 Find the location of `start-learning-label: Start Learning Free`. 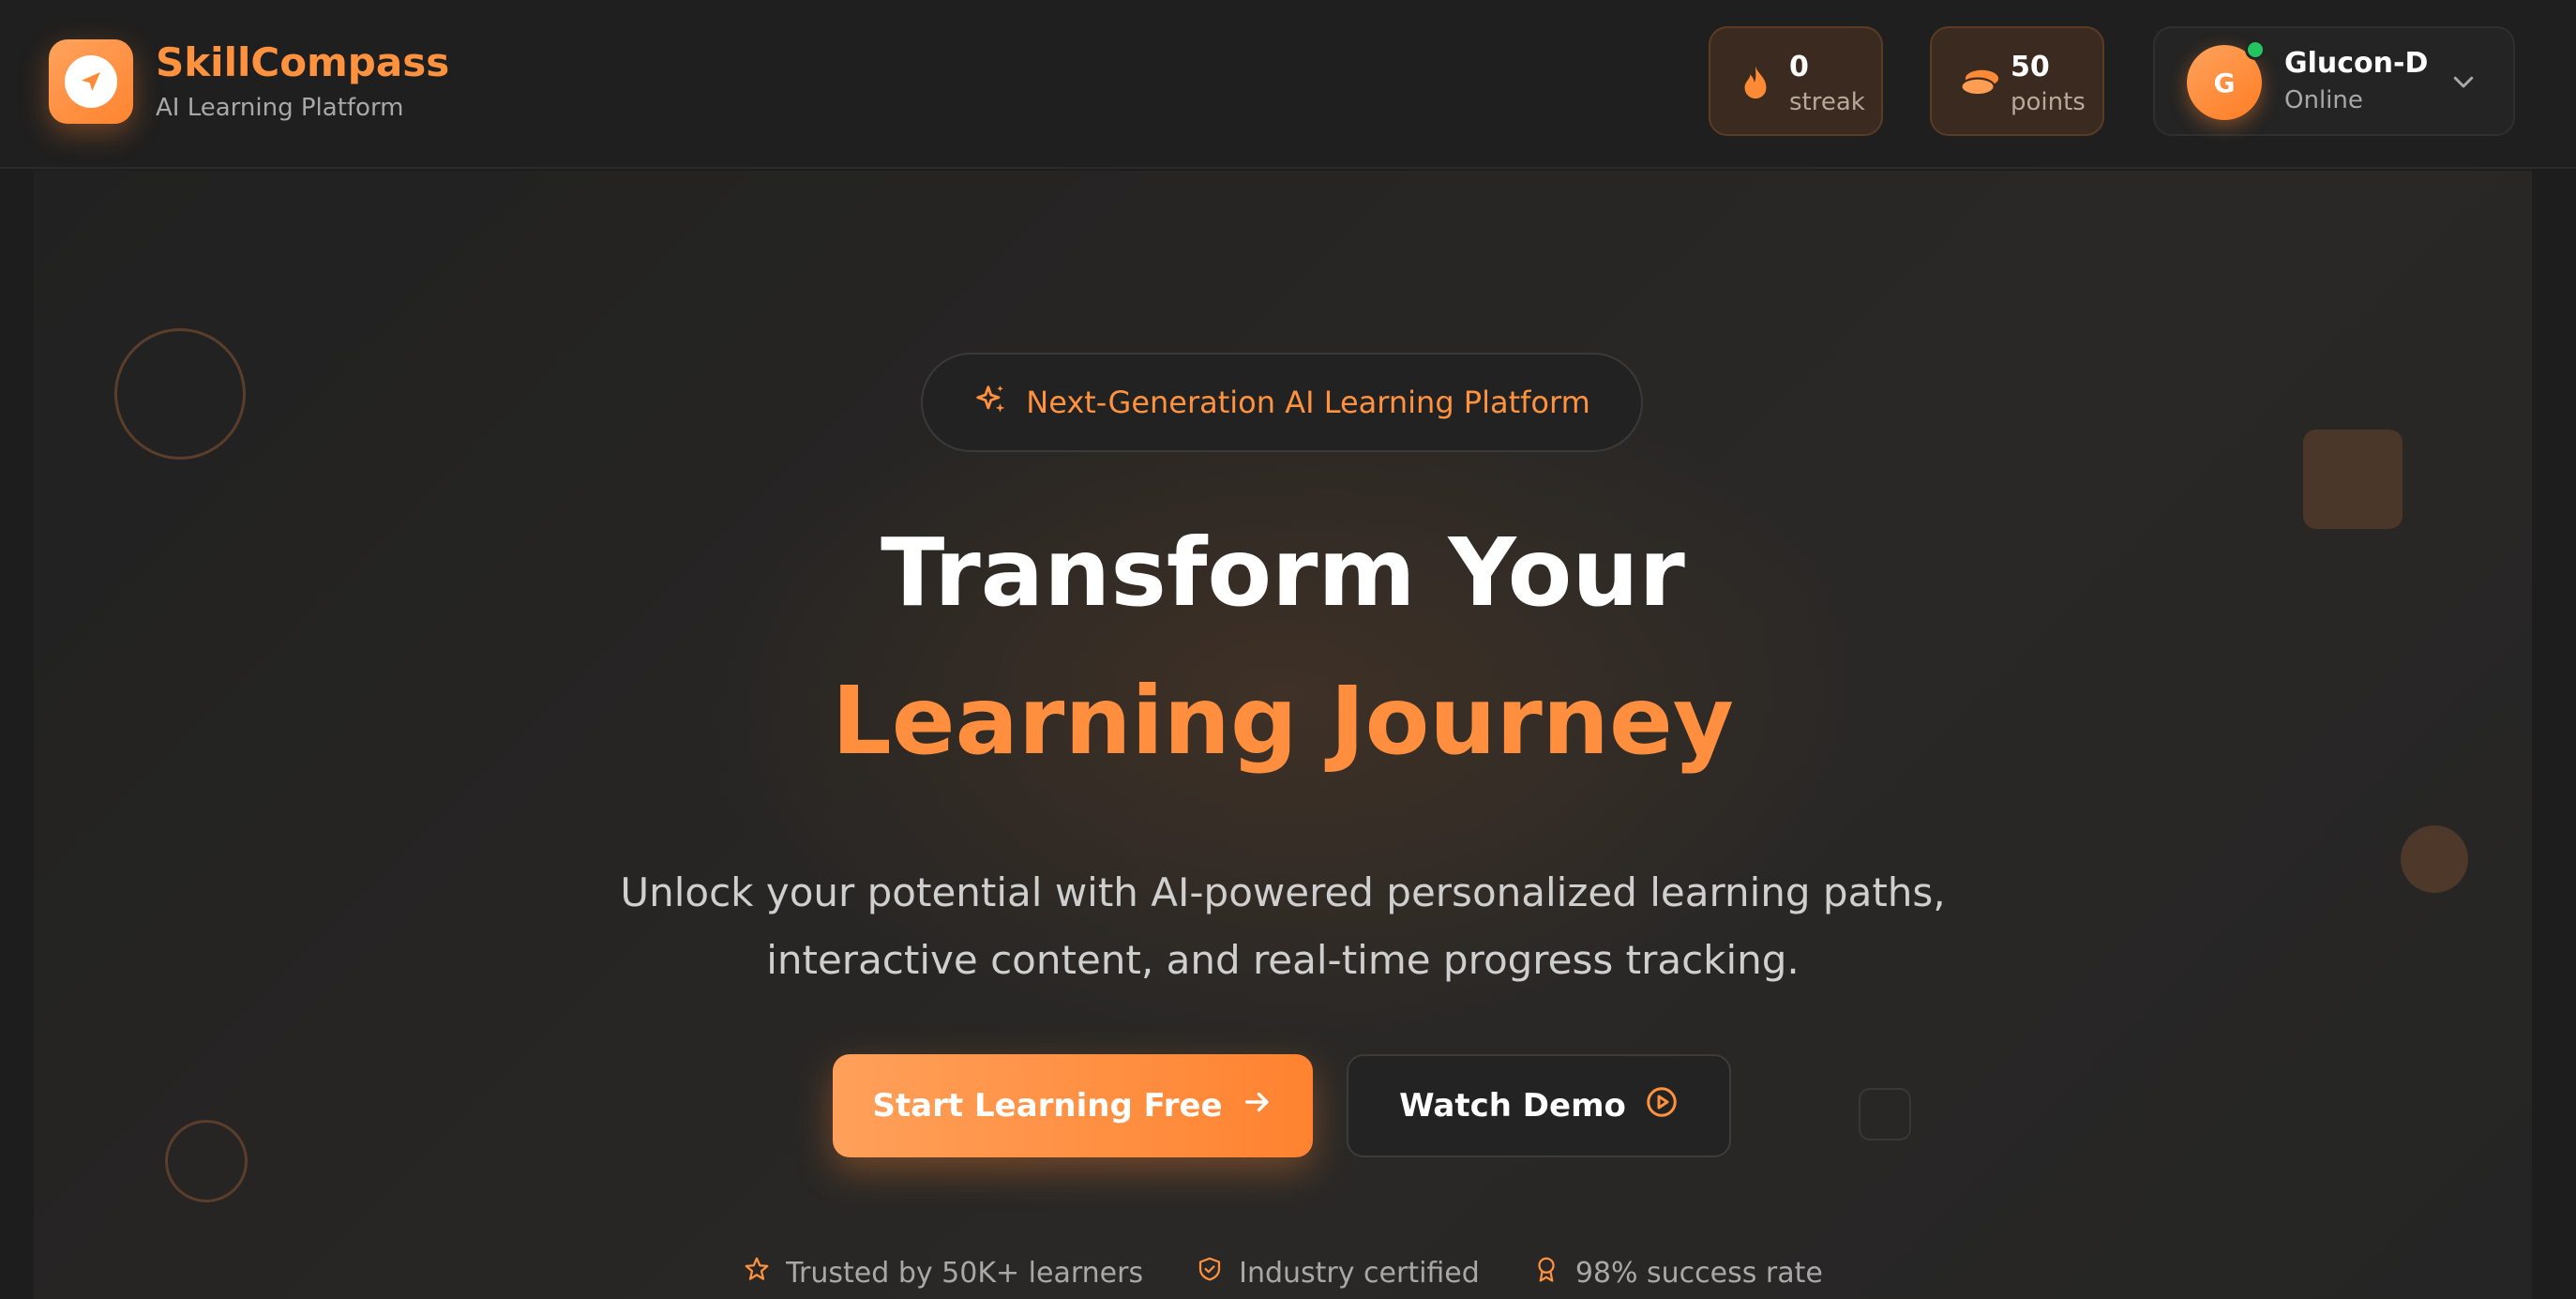

start-learning-label: Start Learning Free is located at coordinates (1047, 1106).